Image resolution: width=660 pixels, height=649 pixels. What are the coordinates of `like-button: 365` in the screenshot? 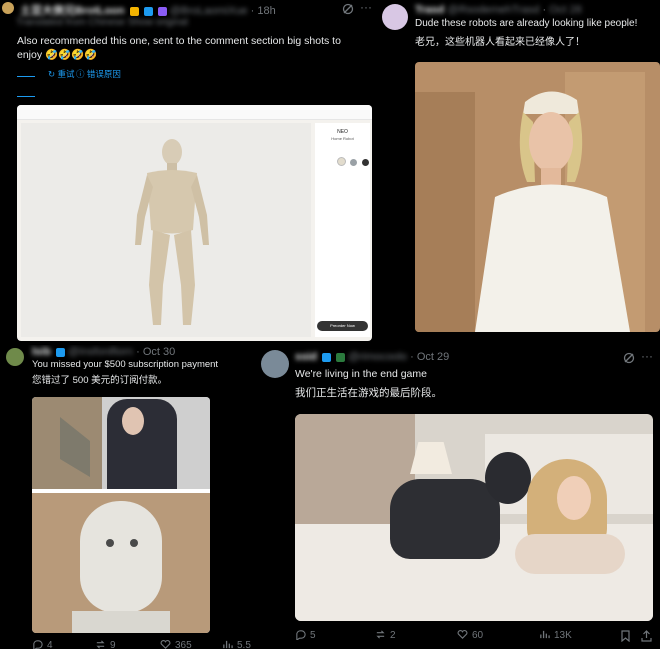 It's located at (176, 644).